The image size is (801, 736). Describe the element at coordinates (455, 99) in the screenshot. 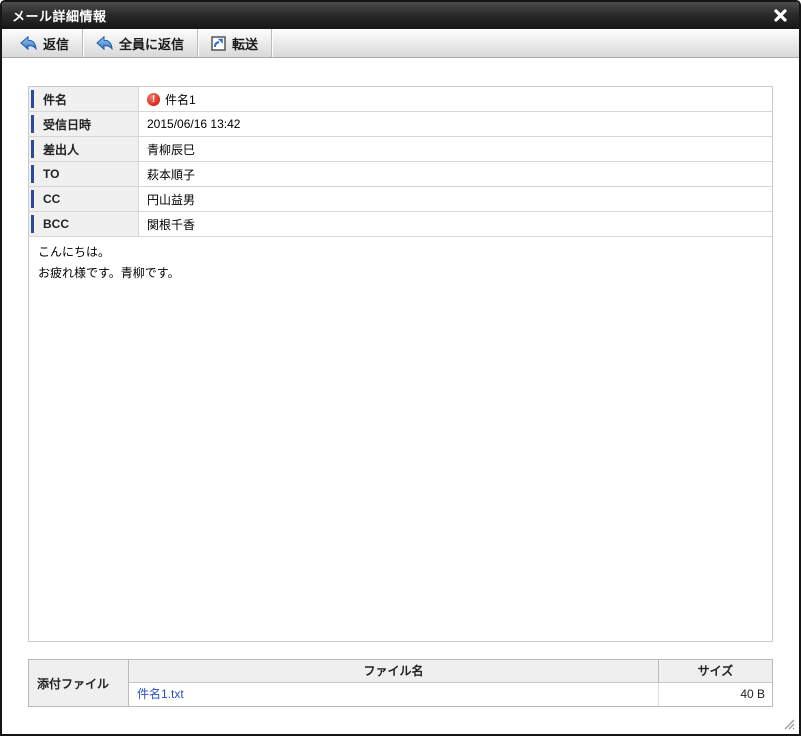

I see `field-value-subject: ! 件名1` at that location.